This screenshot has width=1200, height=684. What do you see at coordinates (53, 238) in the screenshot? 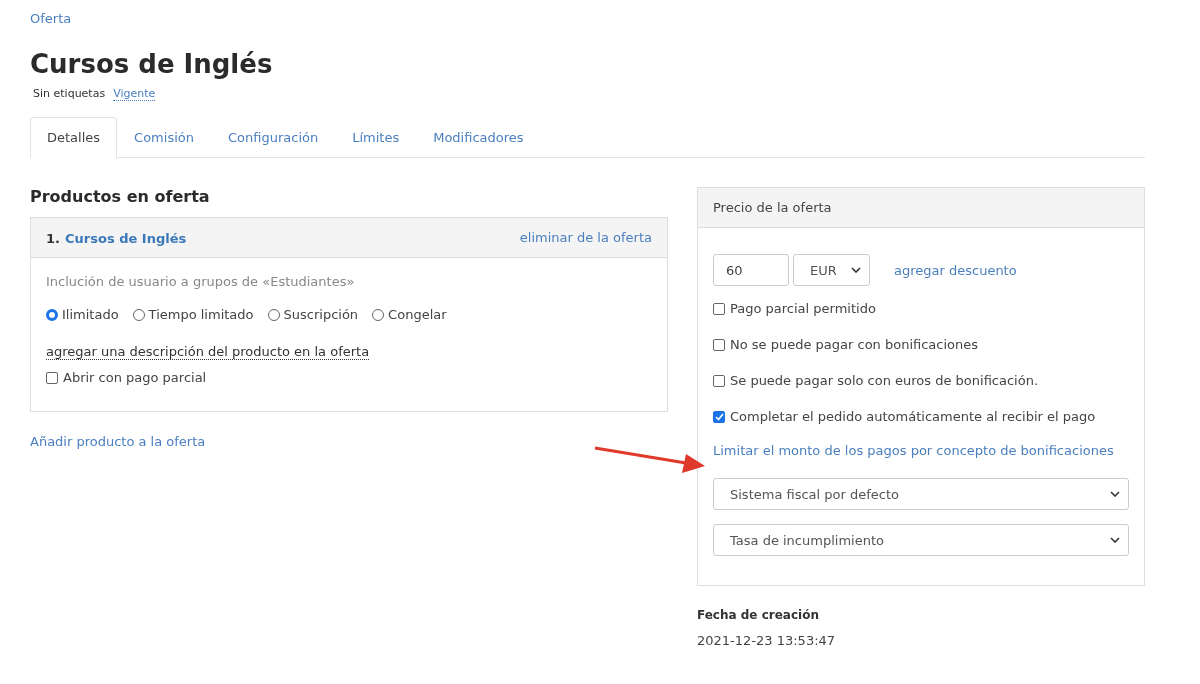
I see `product-number: 1.` at bounding box center [53, 238].